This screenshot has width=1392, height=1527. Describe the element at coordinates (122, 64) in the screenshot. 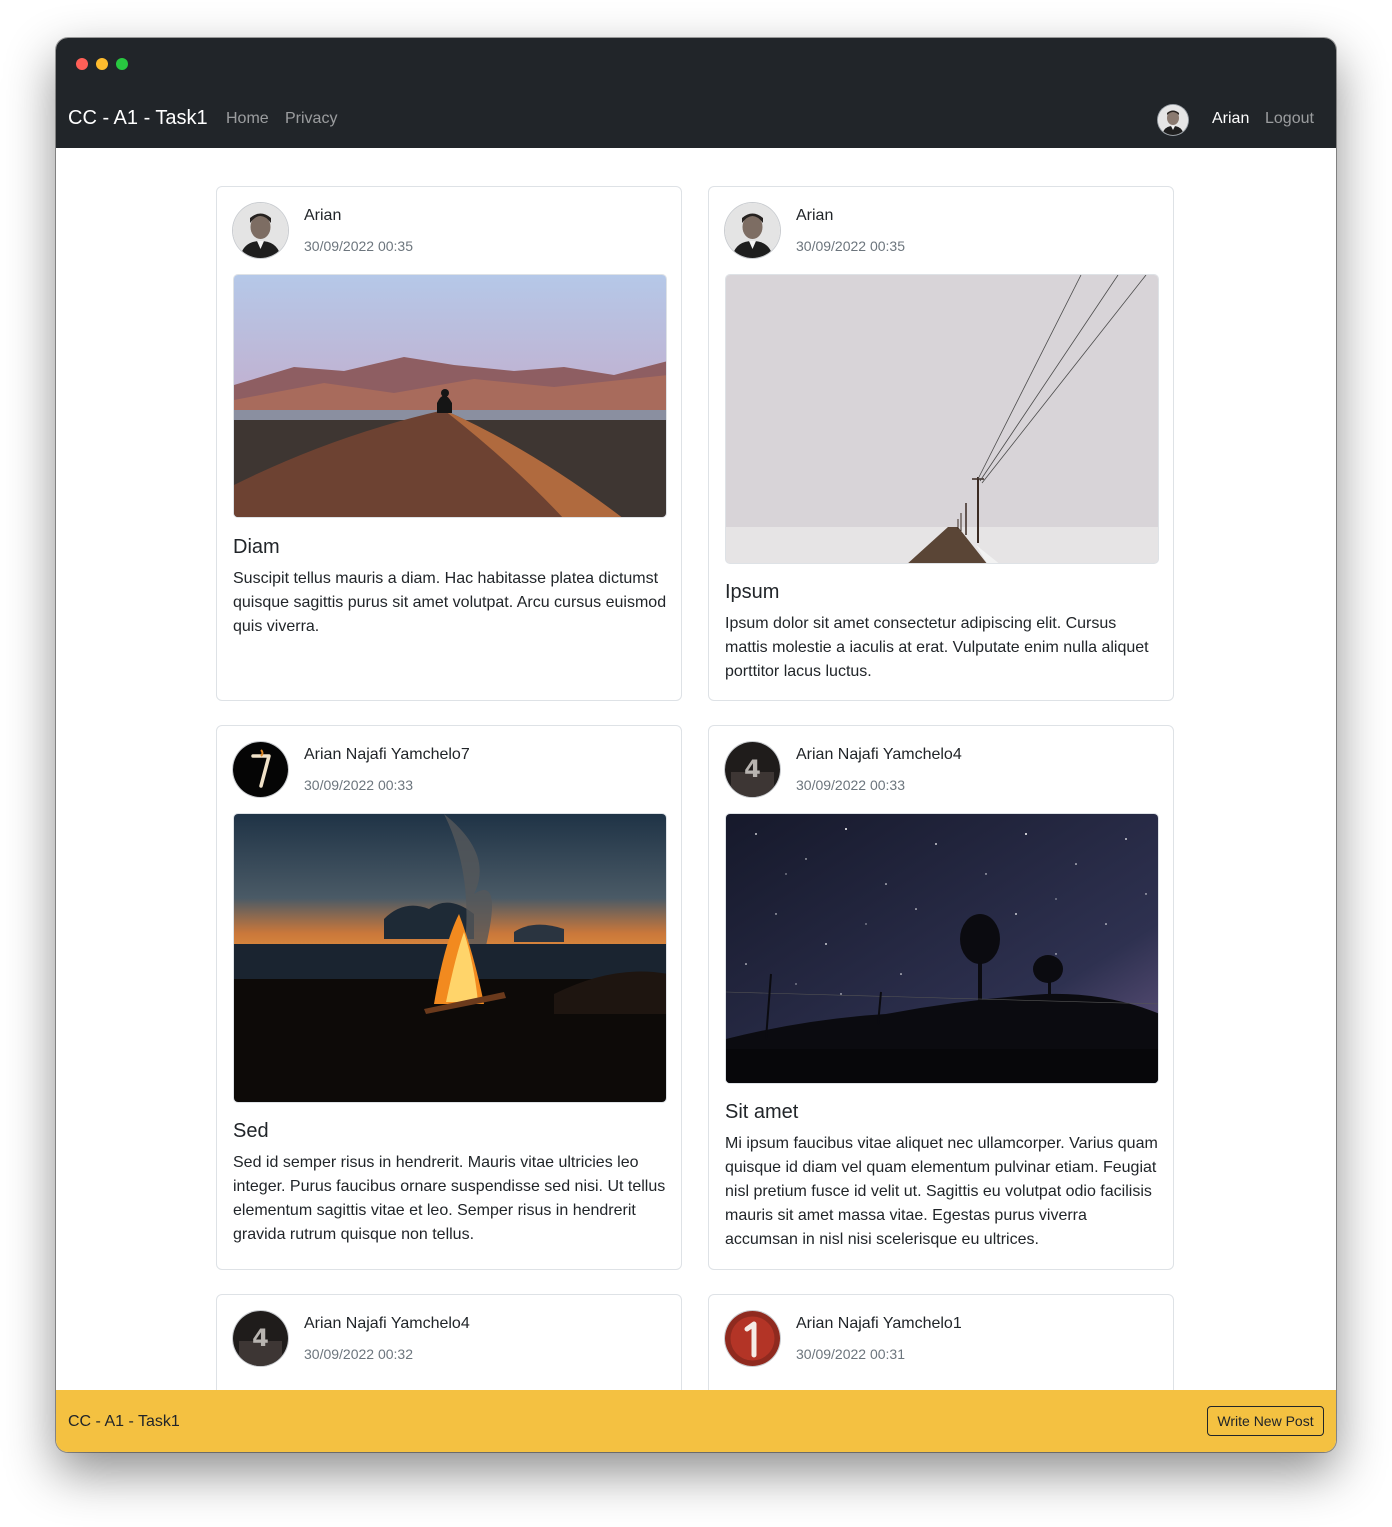

I see `maximize-window-button` at that location.